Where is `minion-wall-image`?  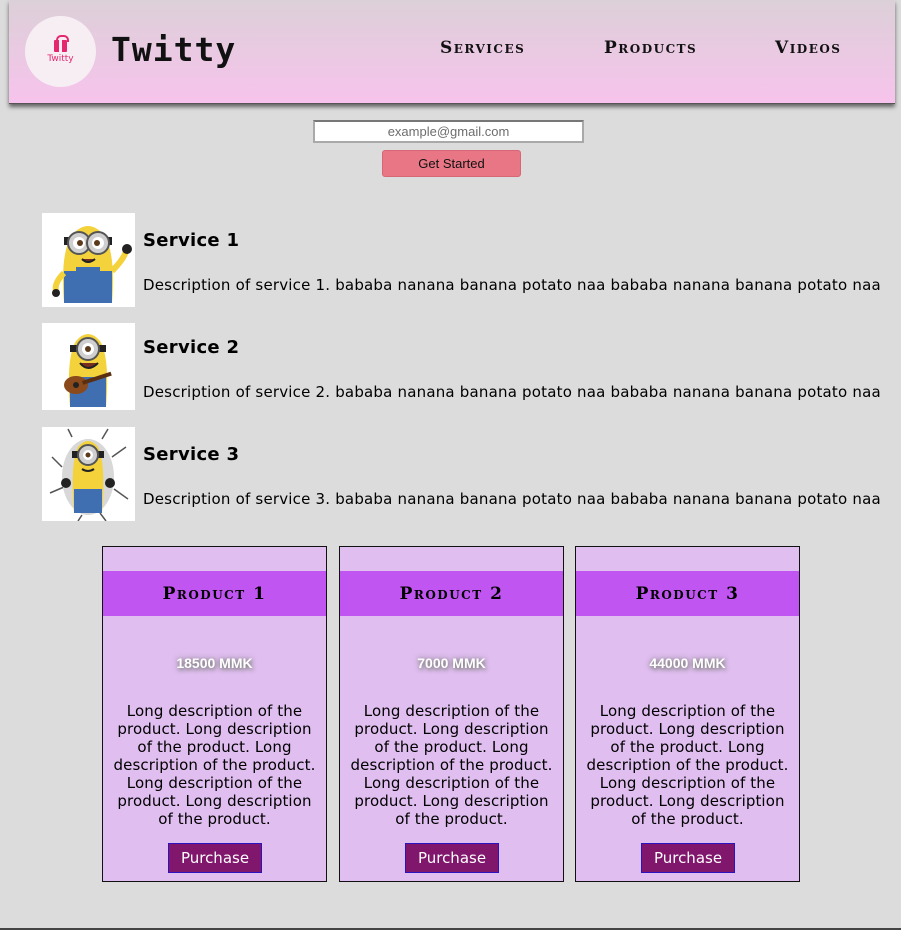 minion-wall-image is located at coordinates (88, 474).